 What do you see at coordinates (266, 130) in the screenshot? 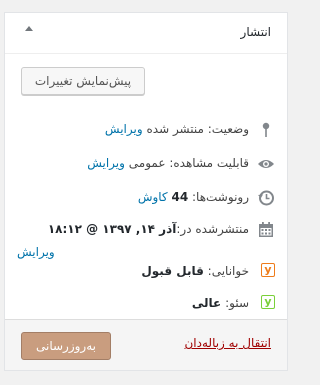
I see `pin-icon` at bounding box center [266, 130].